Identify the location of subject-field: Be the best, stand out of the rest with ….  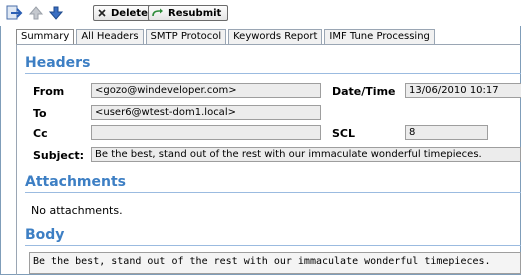
(306, 154).